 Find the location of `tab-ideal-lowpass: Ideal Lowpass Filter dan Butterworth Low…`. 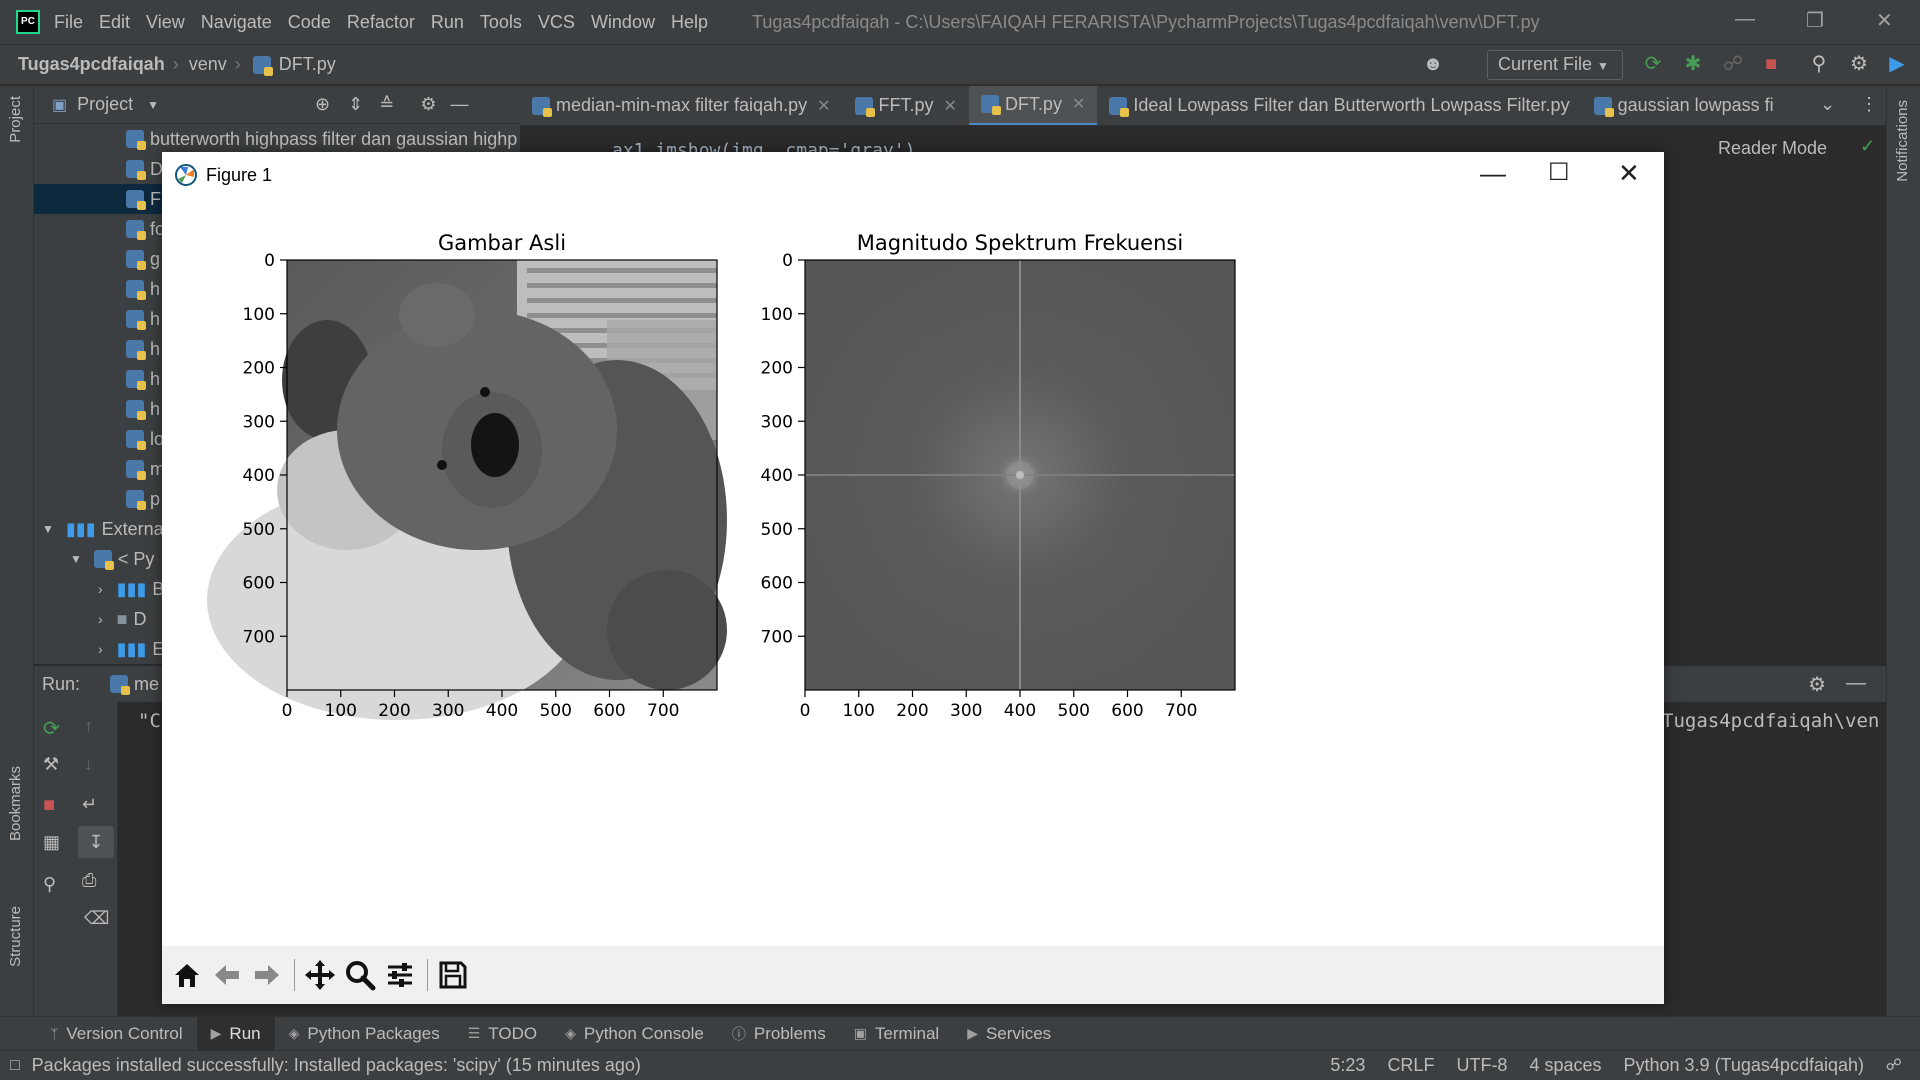

tab-ideal-lowpass: Ideal Lowpass Filter dan Butterworth Low… is located at coordinates (1339, 105).